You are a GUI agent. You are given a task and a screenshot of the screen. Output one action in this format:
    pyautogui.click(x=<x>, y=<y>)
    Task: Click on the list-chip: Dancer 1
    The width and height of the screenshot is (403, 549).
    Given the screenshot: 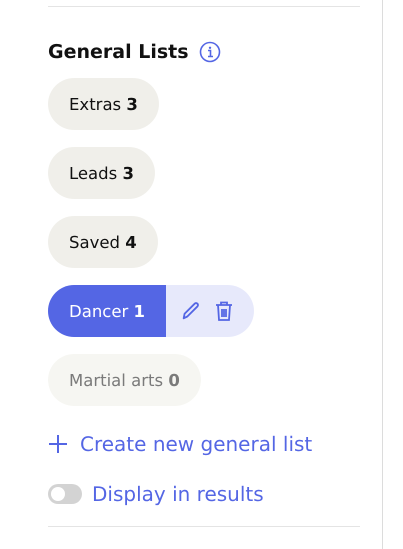 What is the action you would take?
    pyautogui.click(x=107, y=311)
    